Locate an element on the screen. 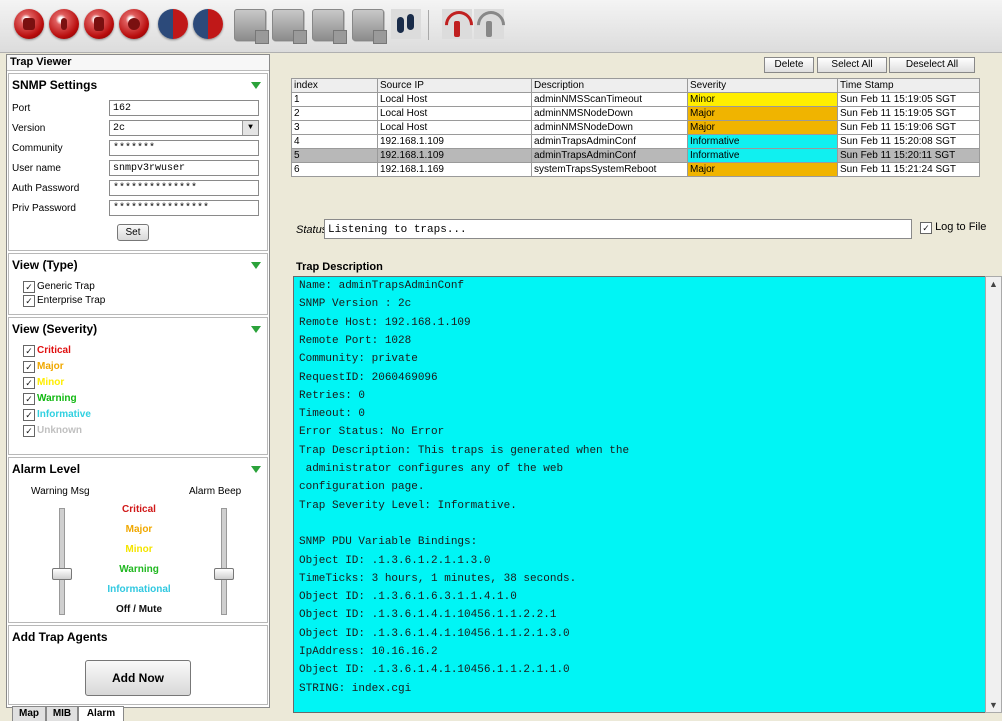  trap-list-icon is located at coordinates (251, 26).